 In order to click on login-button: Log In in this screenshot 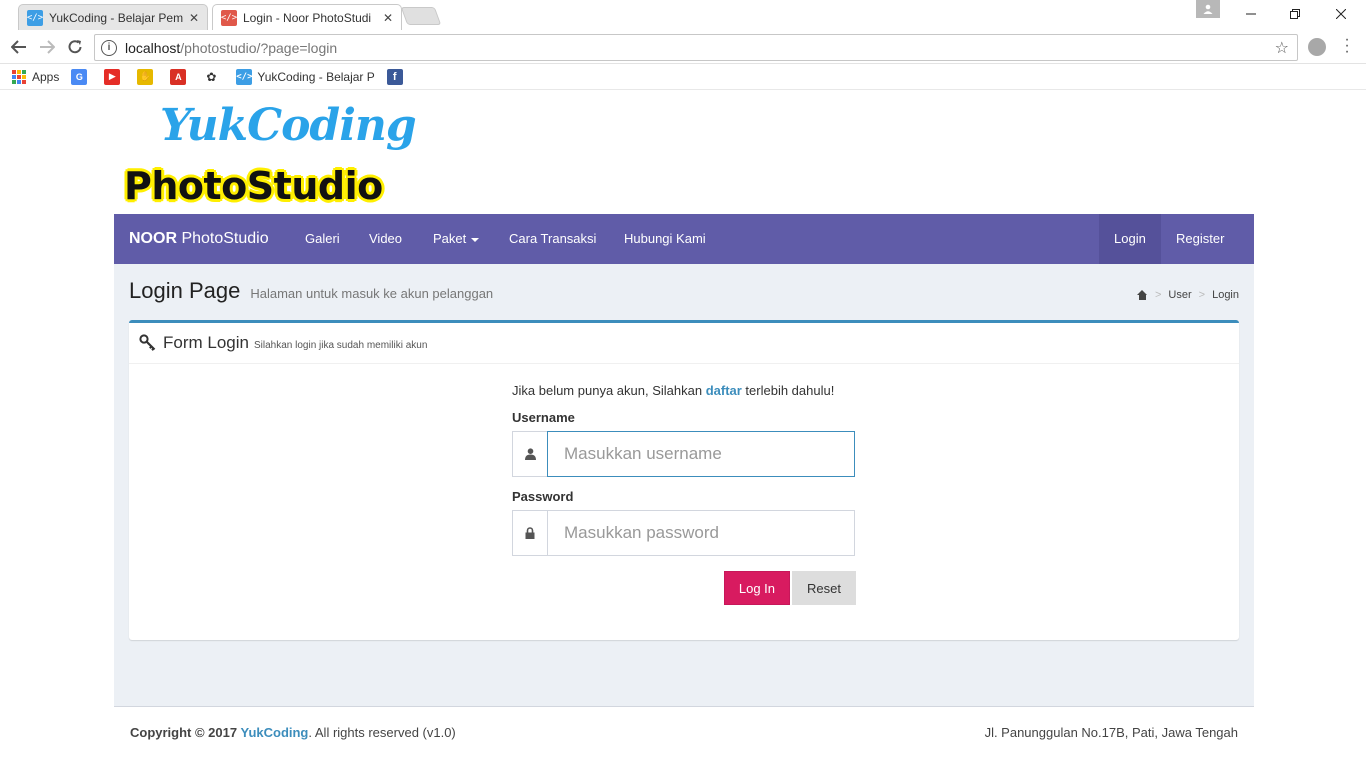, I will do `click(757, 588)`.